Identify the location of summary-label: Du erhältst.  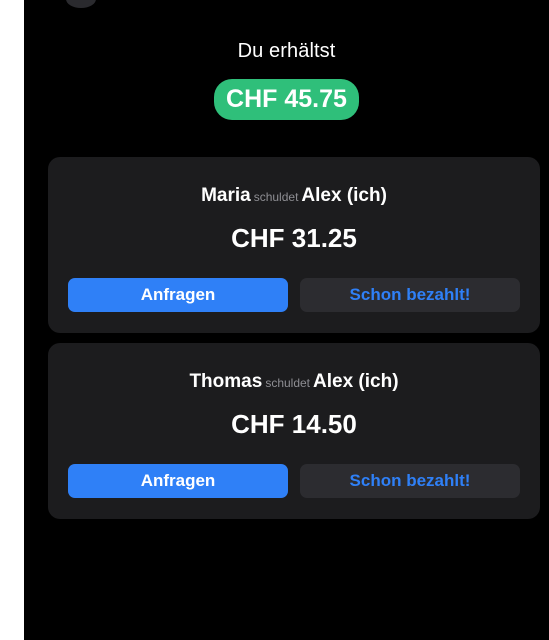
(286, 51).